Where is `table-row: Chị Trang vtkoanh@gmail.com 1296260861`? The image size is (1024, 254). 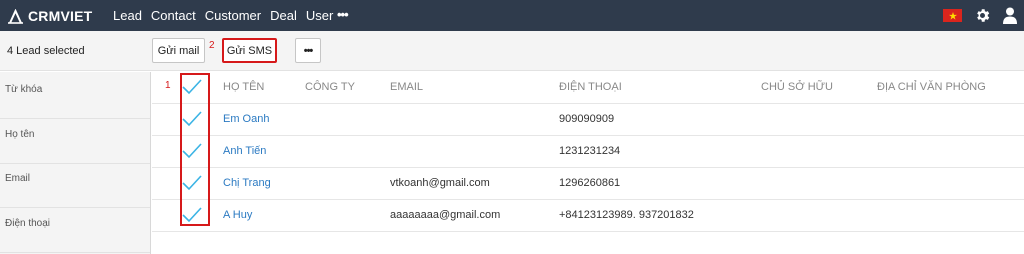 table-row: Chị Trang vtkoanh@gmail.com 1296260861 is located at coordinates (588, 184).